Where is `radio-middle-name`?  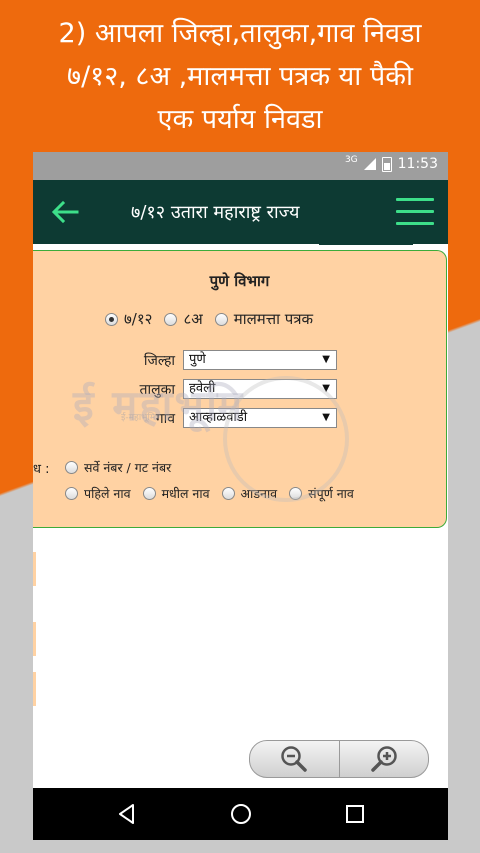
radio-middle-name is located at coordinates (149, 493).